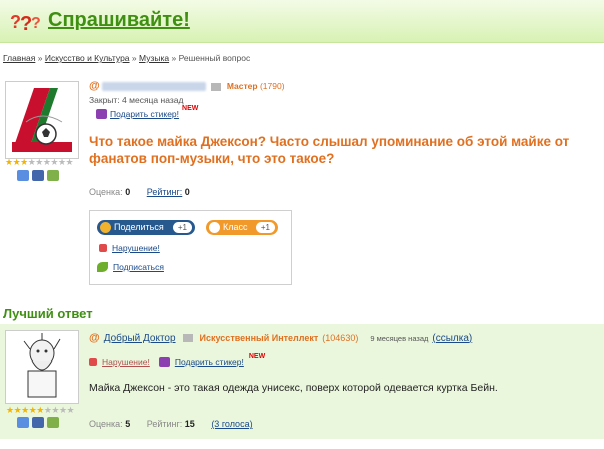 Image resolution: width=604 pixels, height=449 pixels. Describe the element at coordinates (87, 58) in the screenshot. I see `breadcrumb-art-culture: Искусство и Культура` at that location.